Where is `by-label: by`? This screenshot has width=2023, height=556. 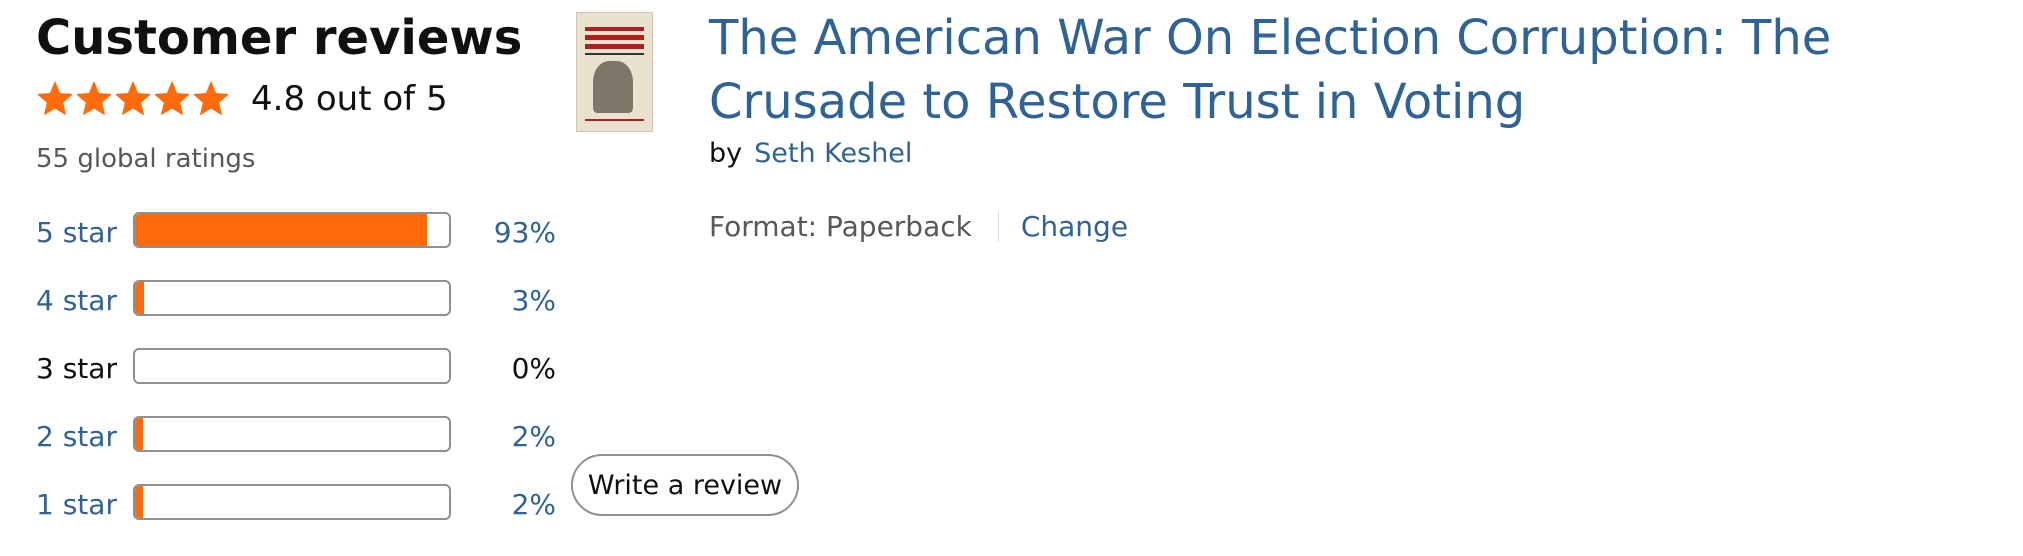 by-label: by is located at coordinates (726, 153).